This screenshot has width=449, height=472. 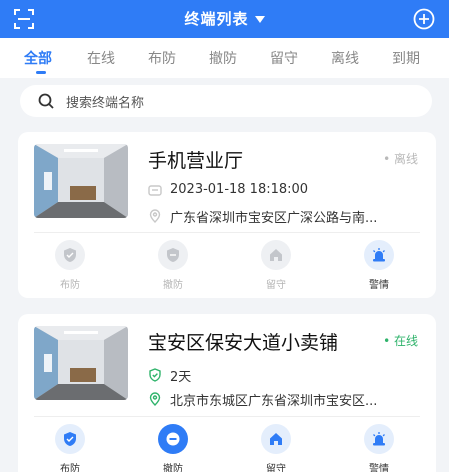 What do you see at coordinates (400, 341) in the screenshot?
I see `status-badge: • 在线` at bounding box center [400, 341].